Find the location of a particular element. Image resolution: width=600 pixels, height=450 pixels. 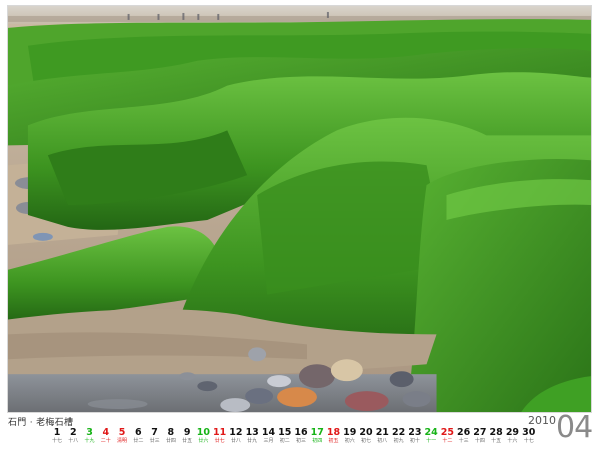

day-number: 27 is located at coordinates (480, 432).